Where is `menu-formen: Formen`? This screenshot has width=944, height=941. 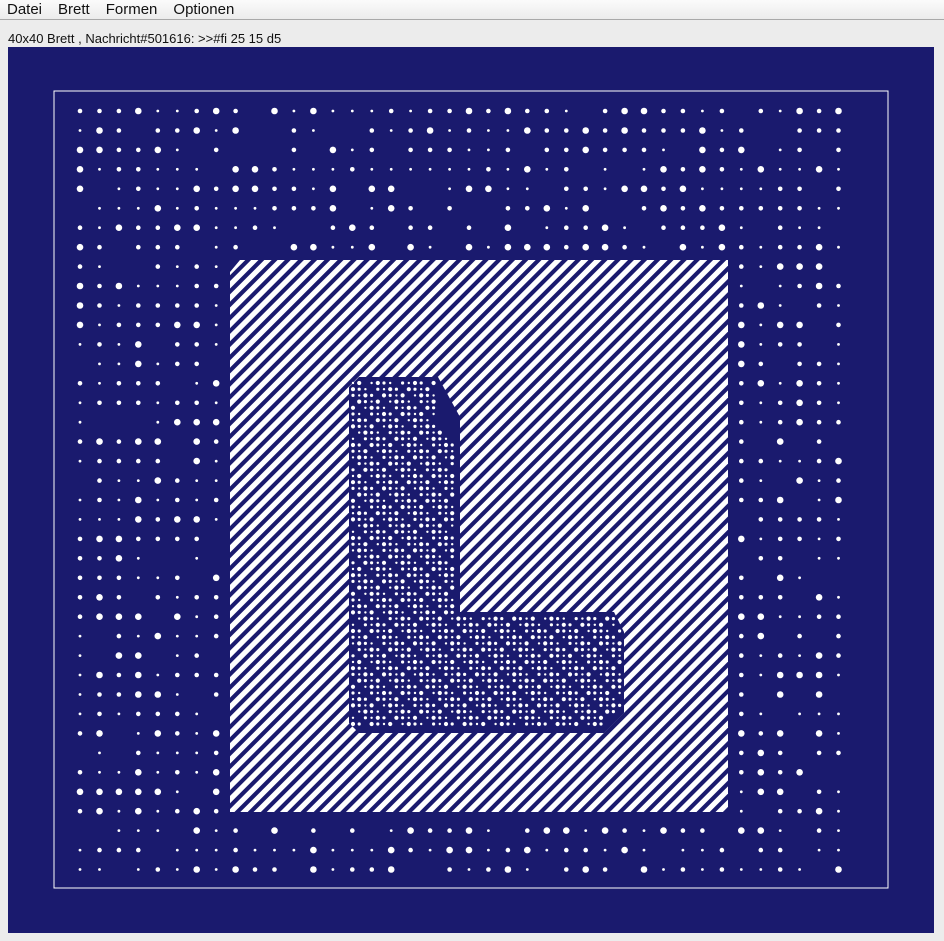
menu-formen: Formen is located at coordinates (132, 10).